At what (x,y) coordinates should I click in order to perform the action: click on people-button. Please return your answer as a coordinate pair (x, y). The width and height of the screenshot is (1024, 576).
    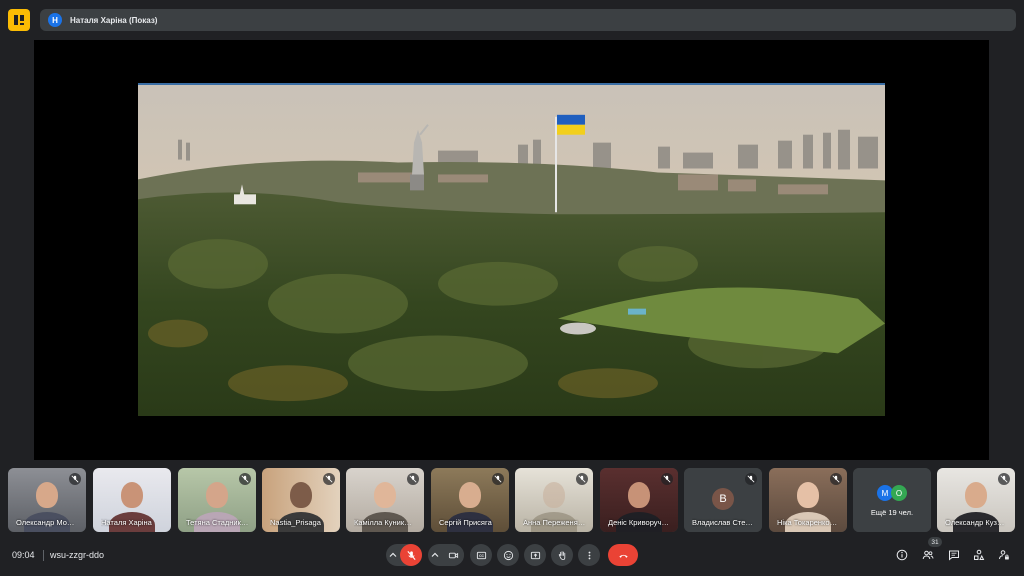
    Looking at the image, I should click on (928, 555).